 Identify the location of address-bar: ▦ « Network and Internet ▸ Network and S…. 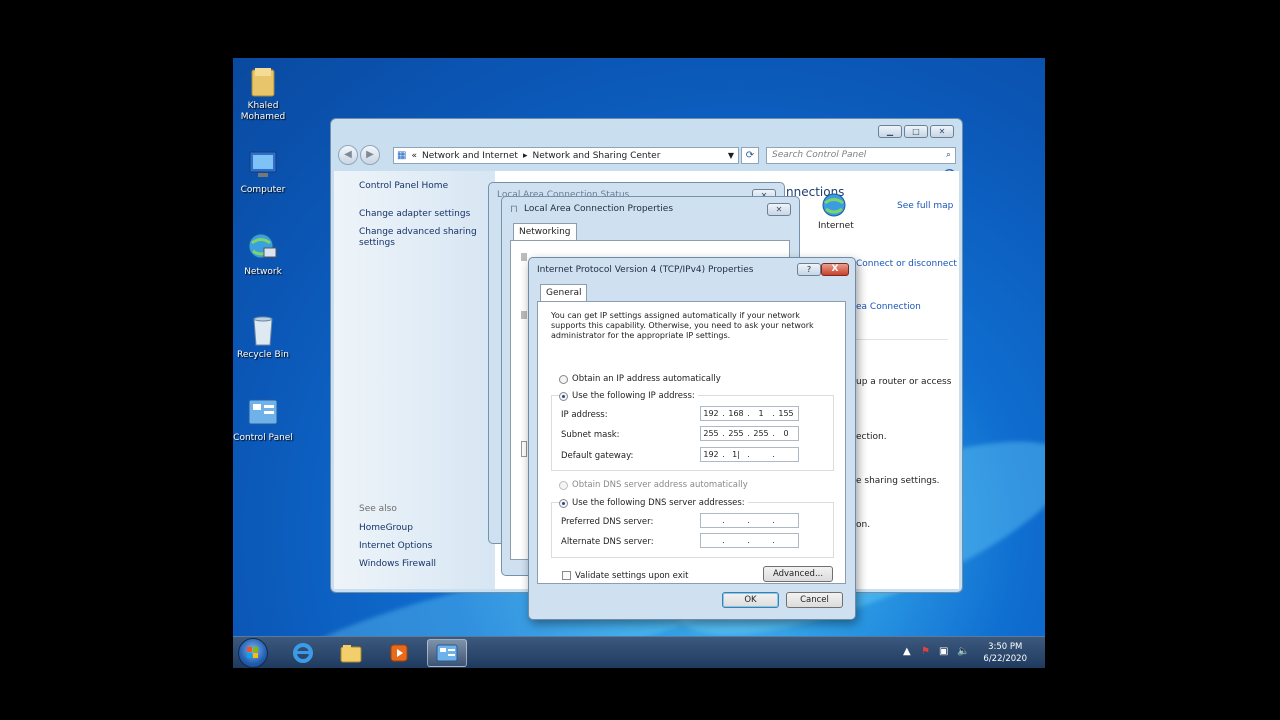
(566, 155).